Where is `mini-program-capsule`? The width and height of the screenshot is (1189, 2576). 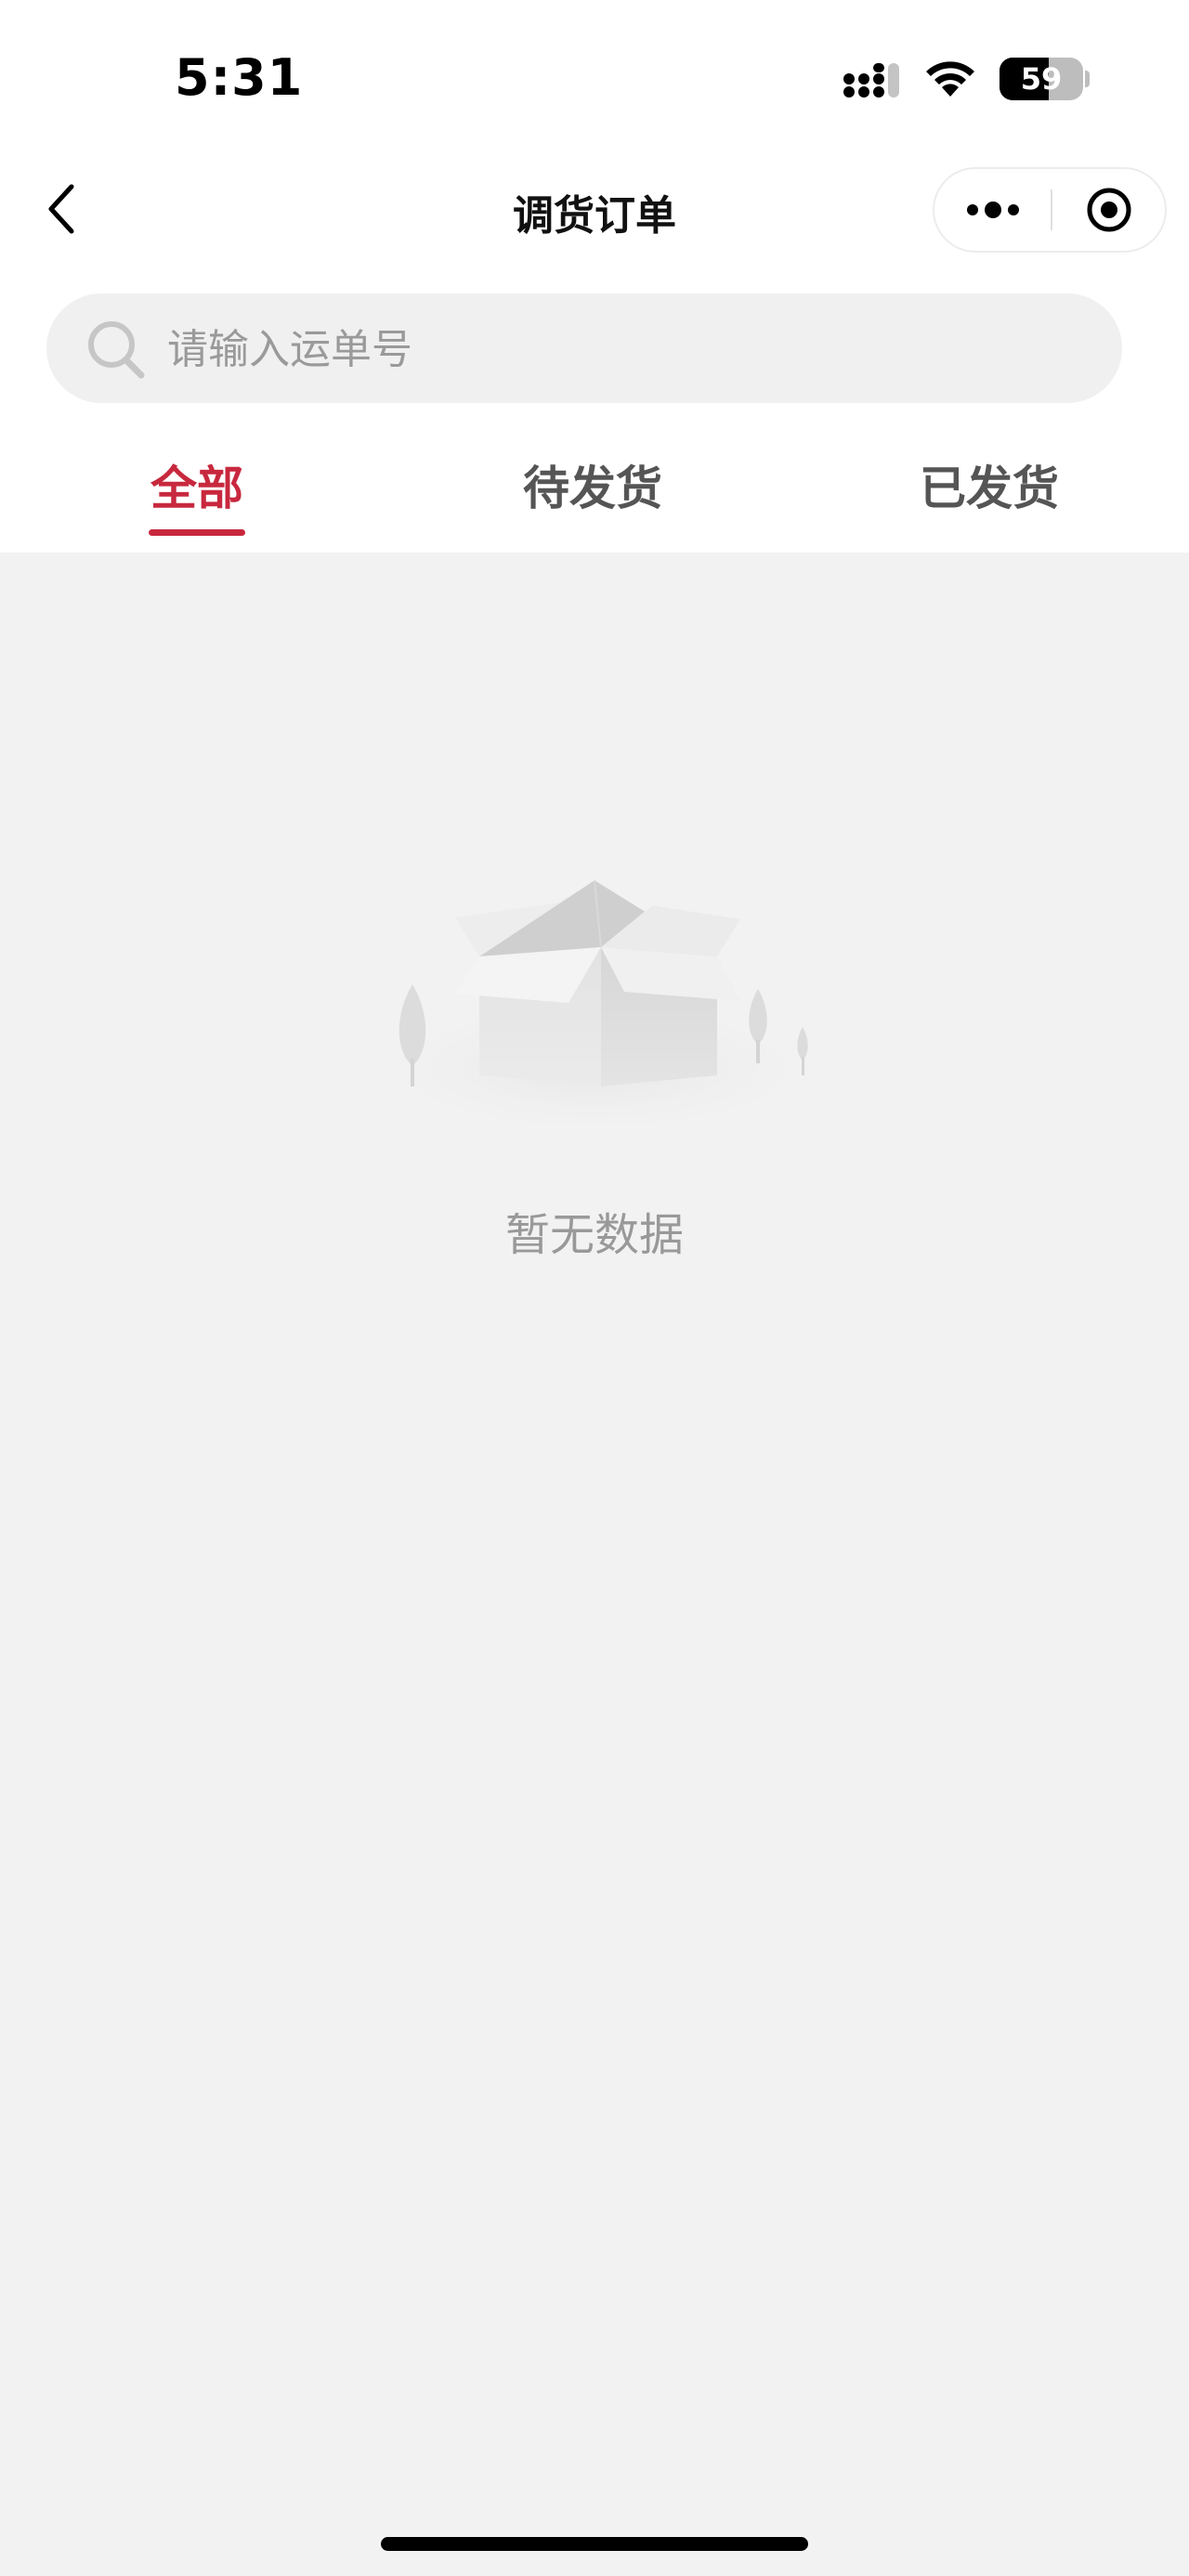 mini-program-capsule is located at coordinates (1050, 210).